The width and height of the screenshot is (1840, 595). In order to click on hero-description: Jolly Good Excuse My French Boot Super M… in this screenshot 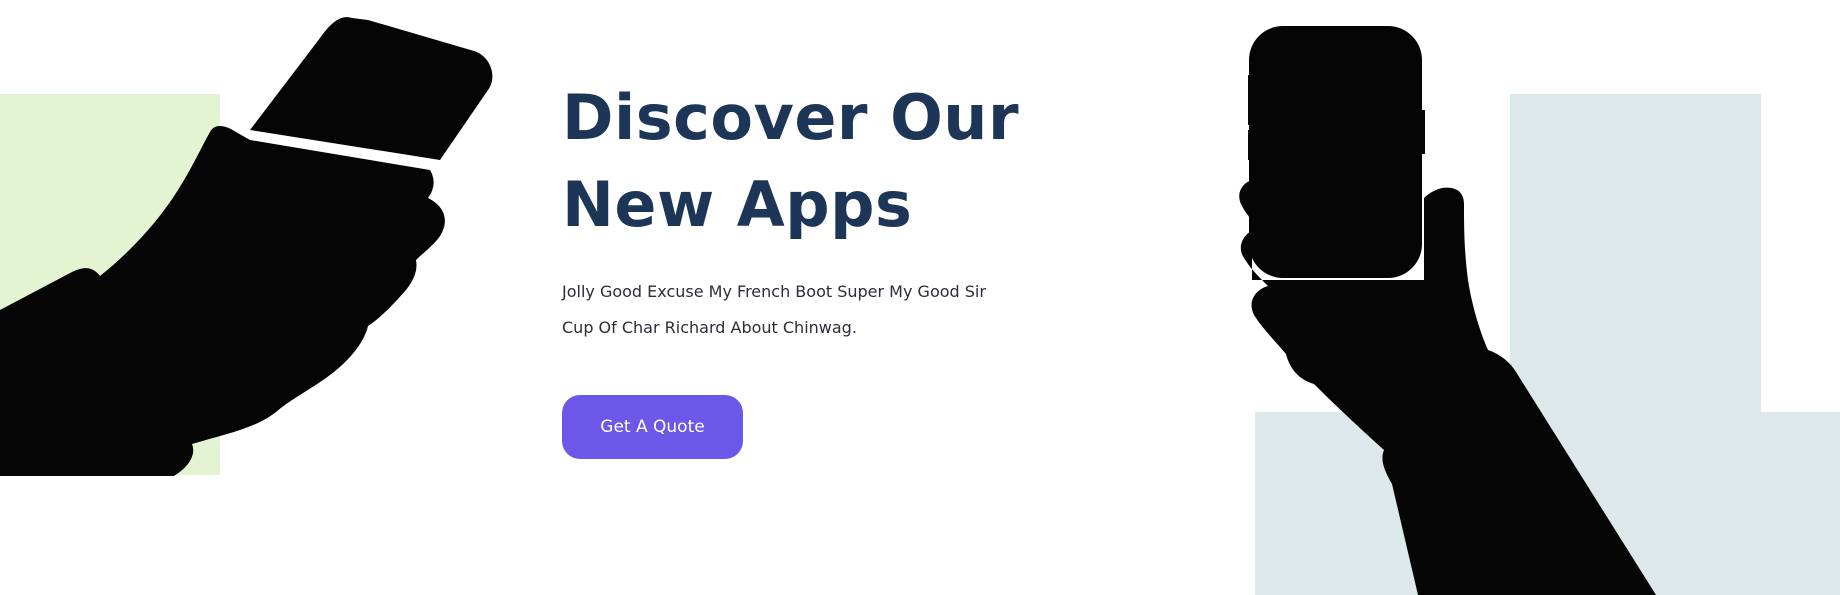, I will do `click(774, 309)`.